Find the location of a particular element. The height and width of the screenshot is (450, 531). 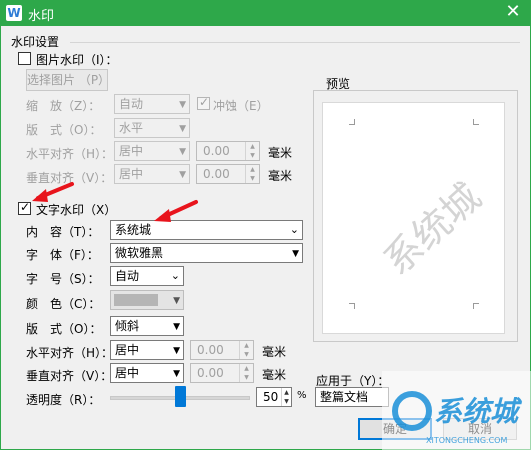

apply-to-value: 整篇文档 is located at coordinates (344, 397).